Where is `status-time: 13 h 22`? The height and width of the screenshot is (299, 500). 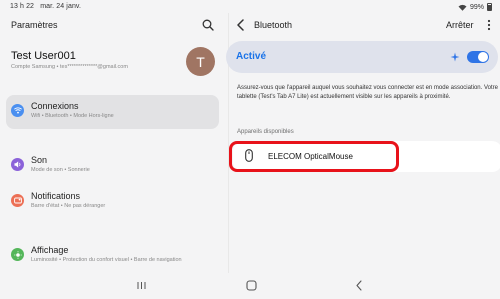
status-time: 13 h 22 is located at coordinates (22, 6).